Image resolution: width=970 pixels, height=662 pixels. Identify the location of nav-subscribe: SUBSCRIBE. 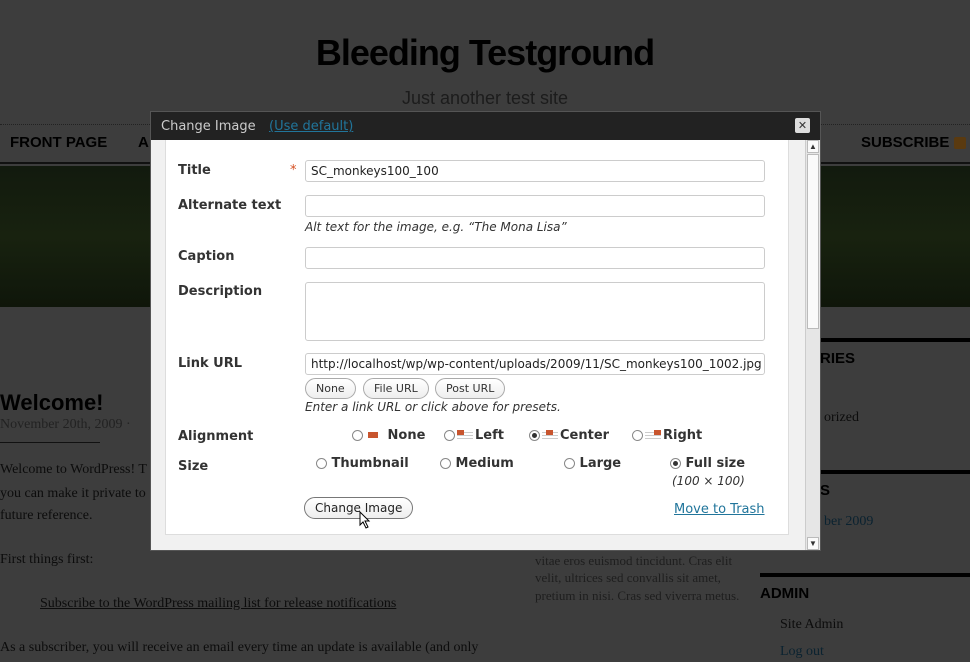
(913, 142).